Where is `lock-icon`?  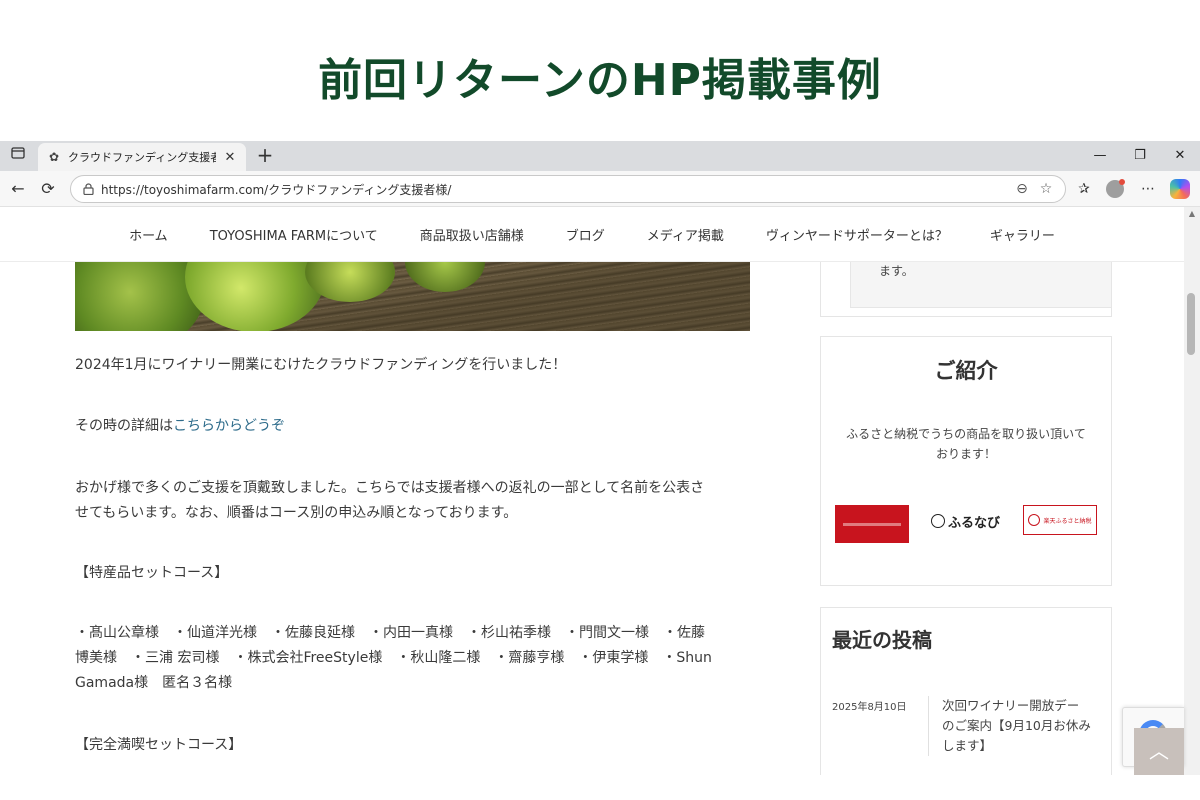
lock-icon is located at coordinates (88, 189).